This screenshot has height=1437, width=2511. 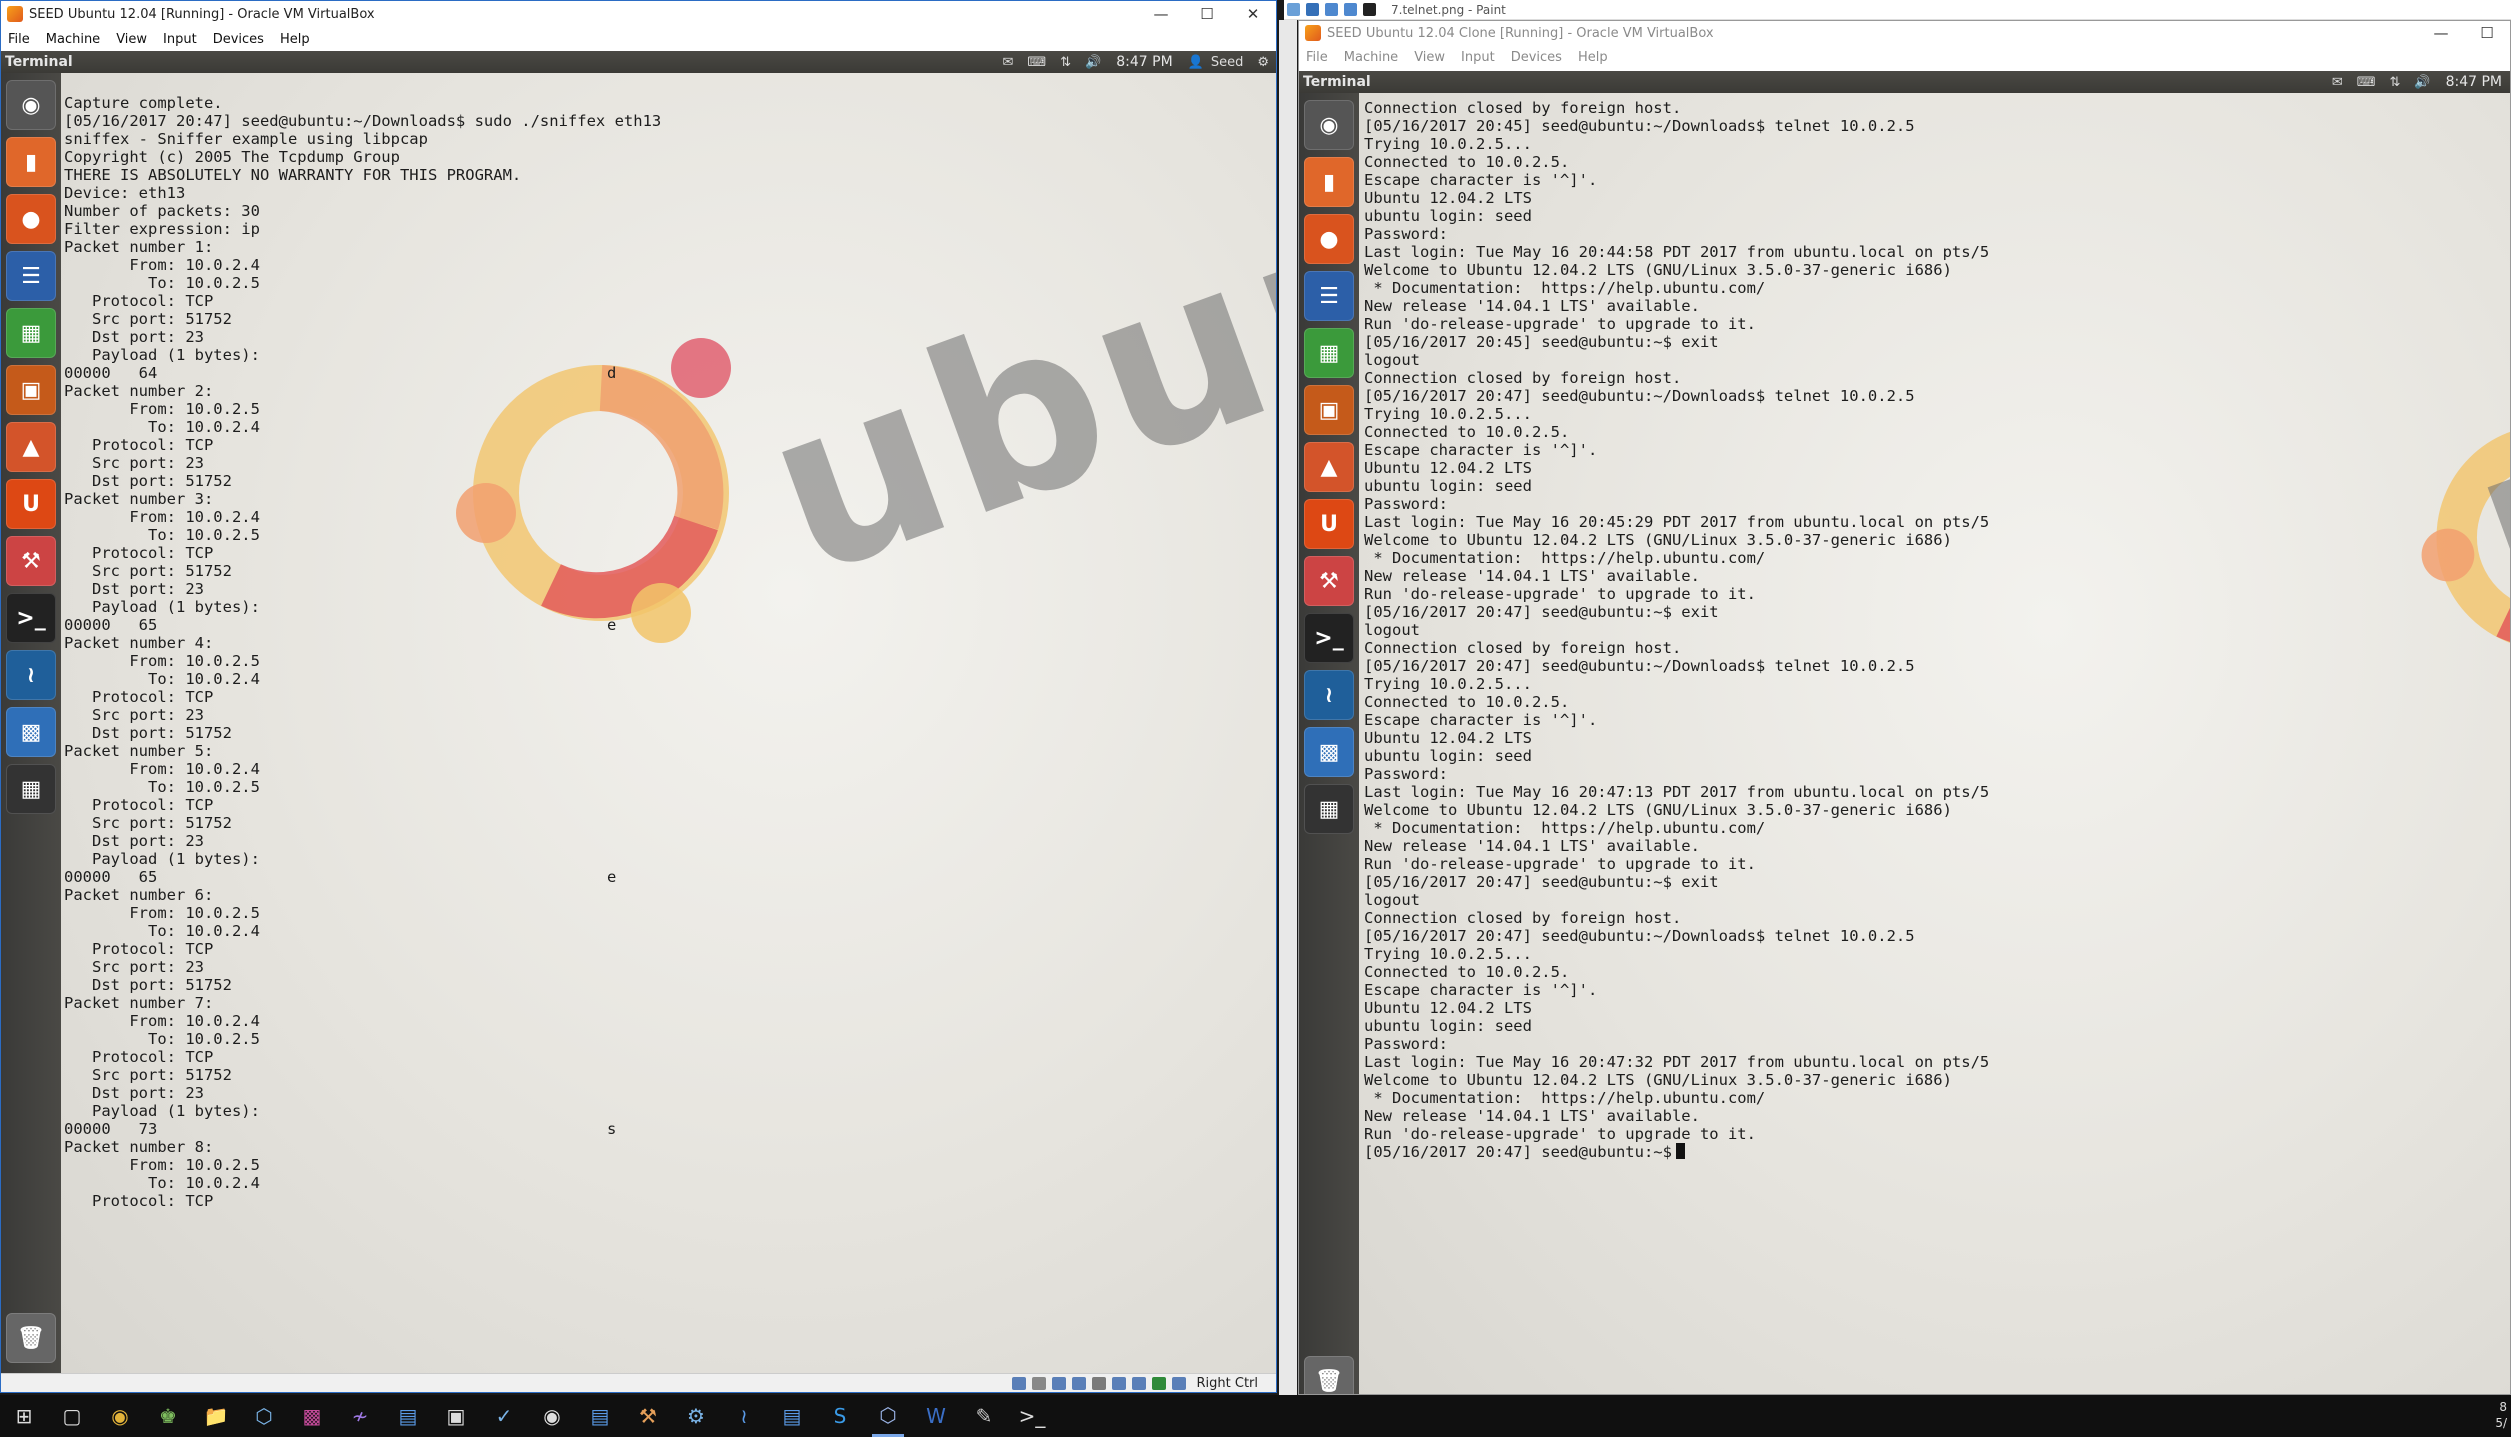 I want to click on clone-keyboard-icon: ⌨, so click(x=2366, y=82).